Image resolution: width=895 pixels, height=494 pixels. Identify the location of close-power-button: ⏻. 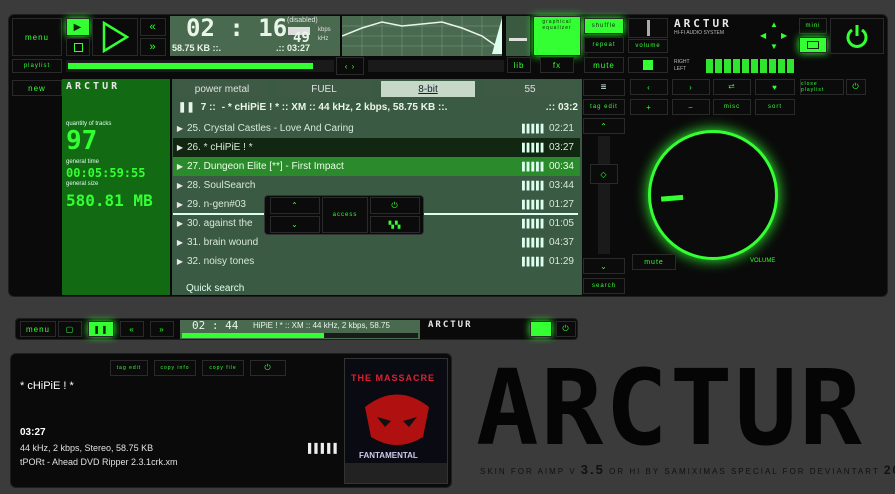
(856, 87).